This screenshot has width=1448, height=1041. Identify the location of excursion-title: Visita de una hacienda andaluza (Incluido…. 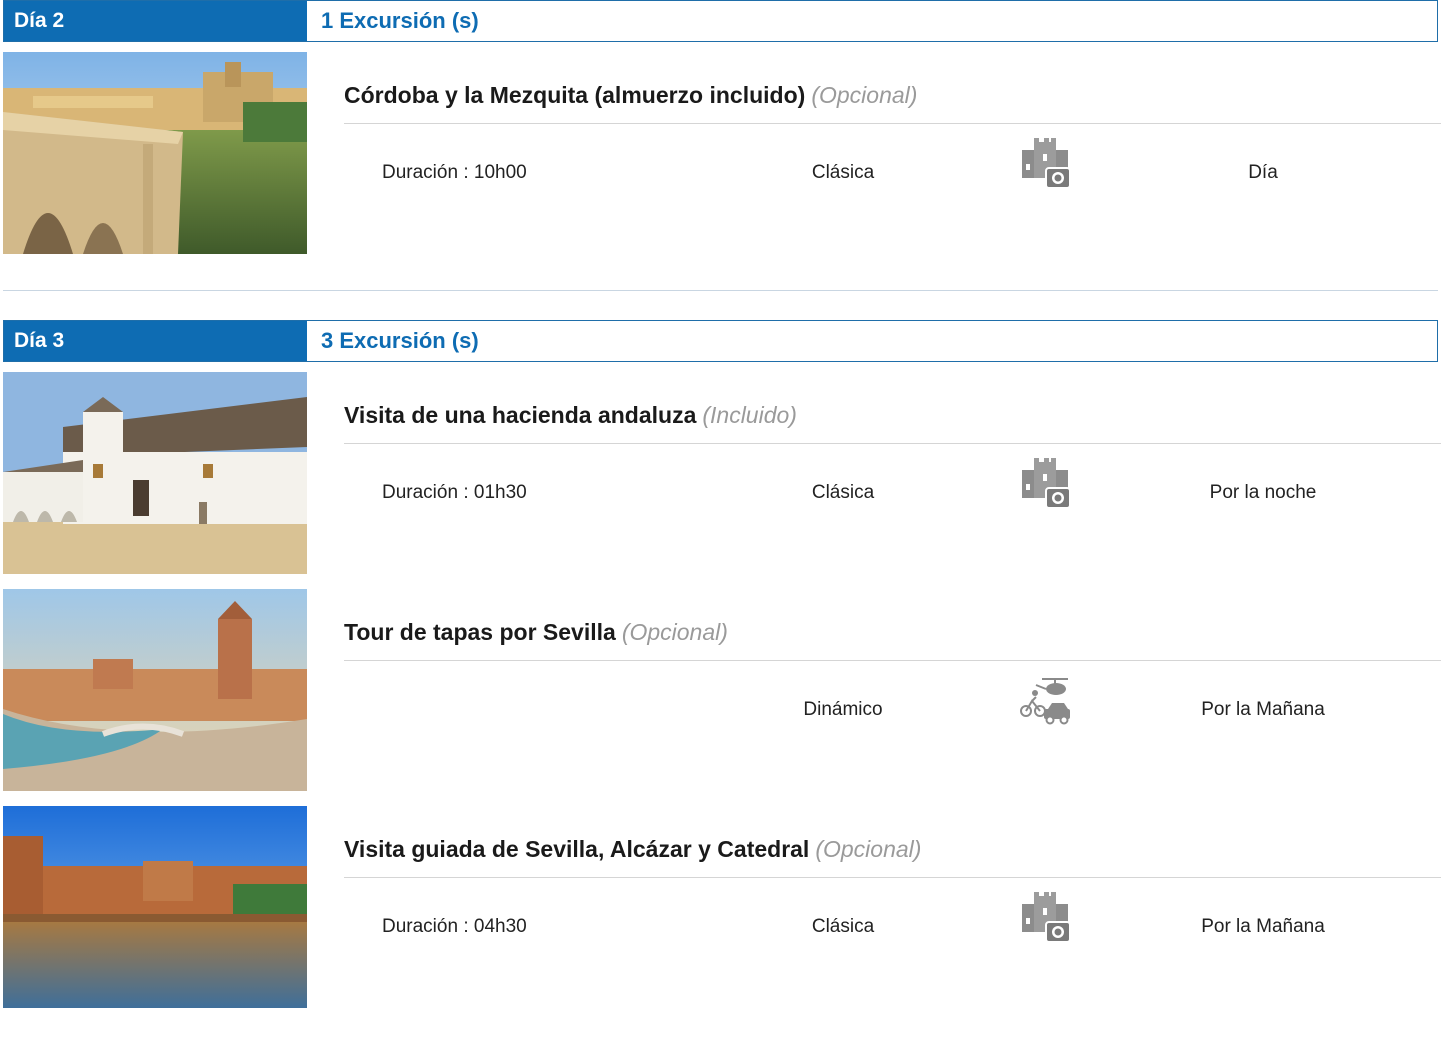
(570, 415).